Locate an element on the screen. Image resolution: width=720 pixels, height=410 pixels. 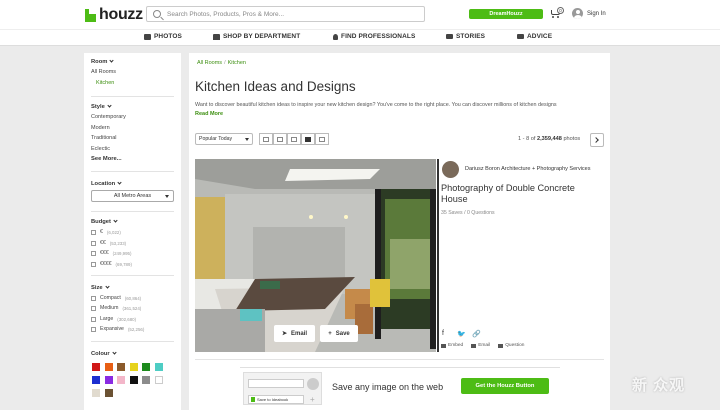
size-heading: Size is located at coordinates (100, 287).